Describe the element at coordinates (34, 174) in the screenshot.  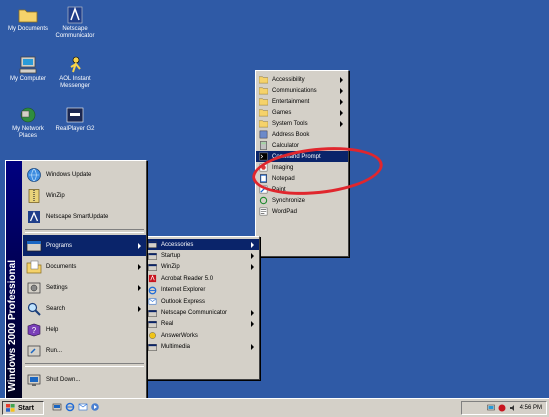
I see `globe-icon` at that location.